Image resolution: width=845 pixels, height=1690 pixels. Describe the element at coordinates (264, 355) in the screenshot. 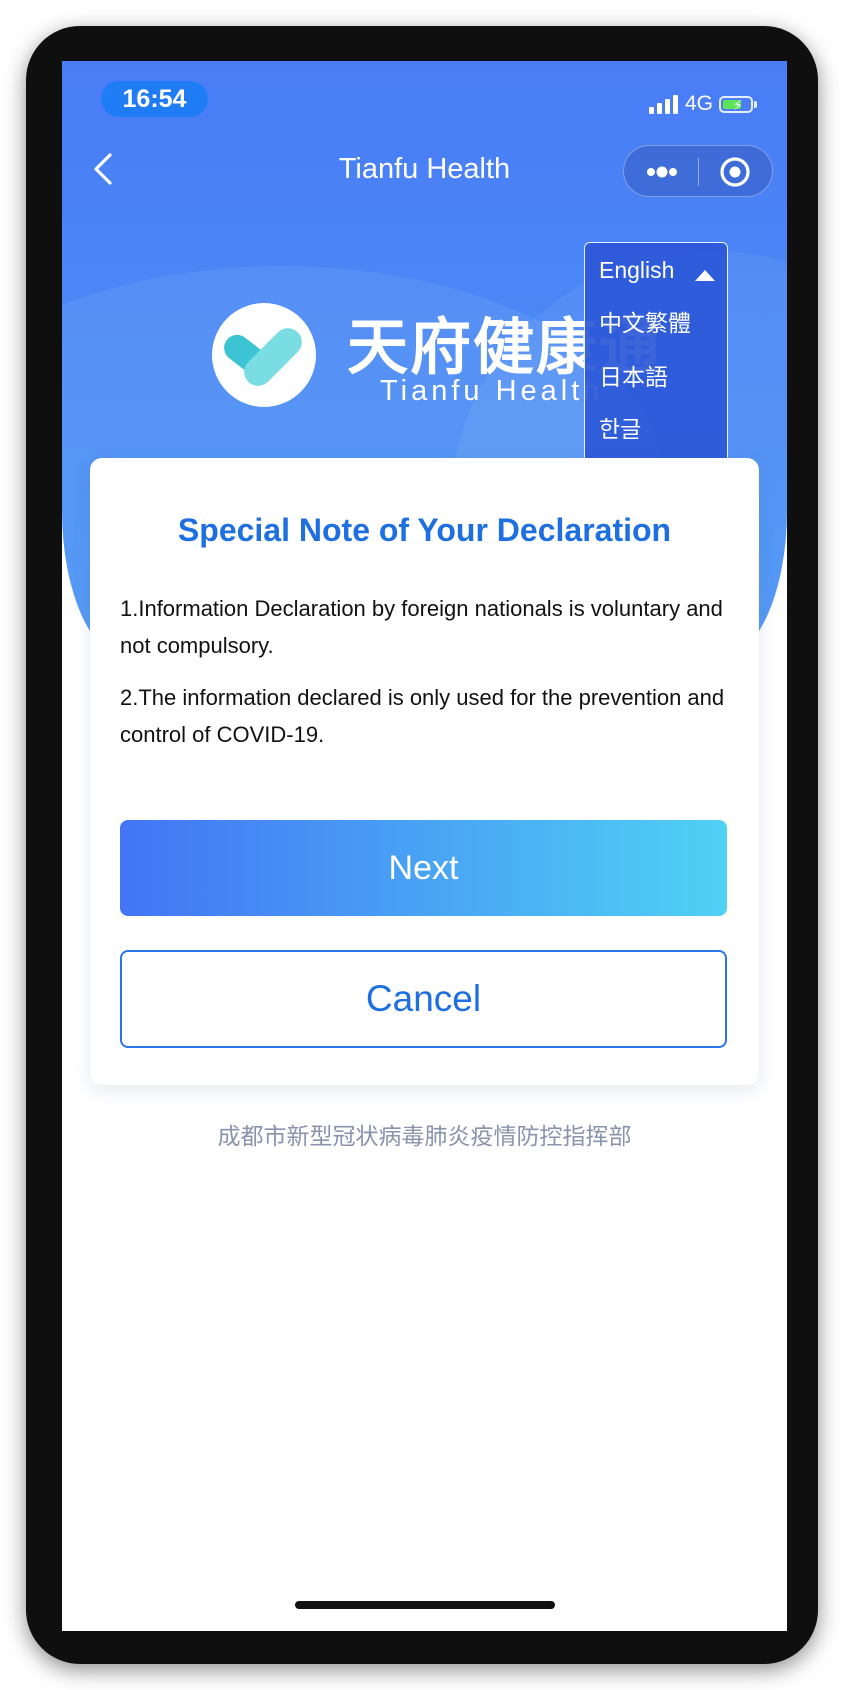

I see `tianfu-health-logo` at that location.